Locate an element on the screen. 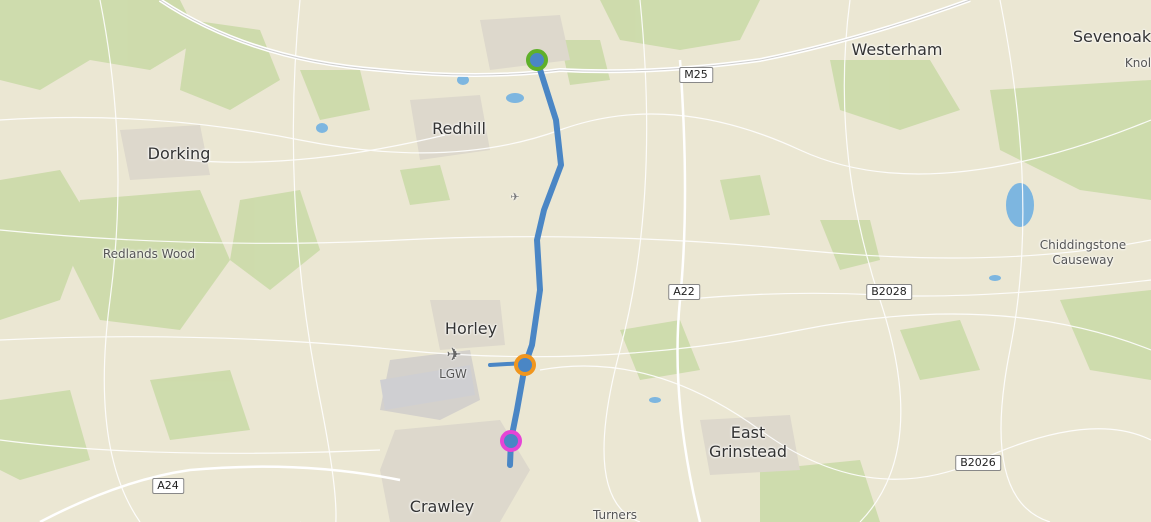 The width and height of the screenshot is (1151, 522). airplane-icon: ✈ is located at coordinates (454, 355).